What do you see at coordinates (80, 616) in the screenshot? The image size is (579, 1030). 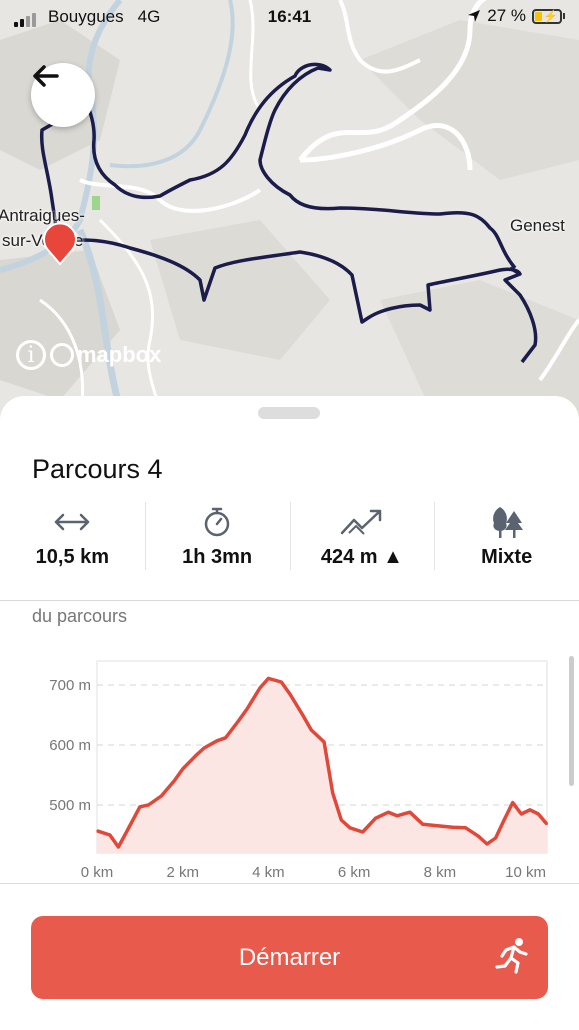 I see `profile-subtitle: du parcours` at bounding box center [80, 616].